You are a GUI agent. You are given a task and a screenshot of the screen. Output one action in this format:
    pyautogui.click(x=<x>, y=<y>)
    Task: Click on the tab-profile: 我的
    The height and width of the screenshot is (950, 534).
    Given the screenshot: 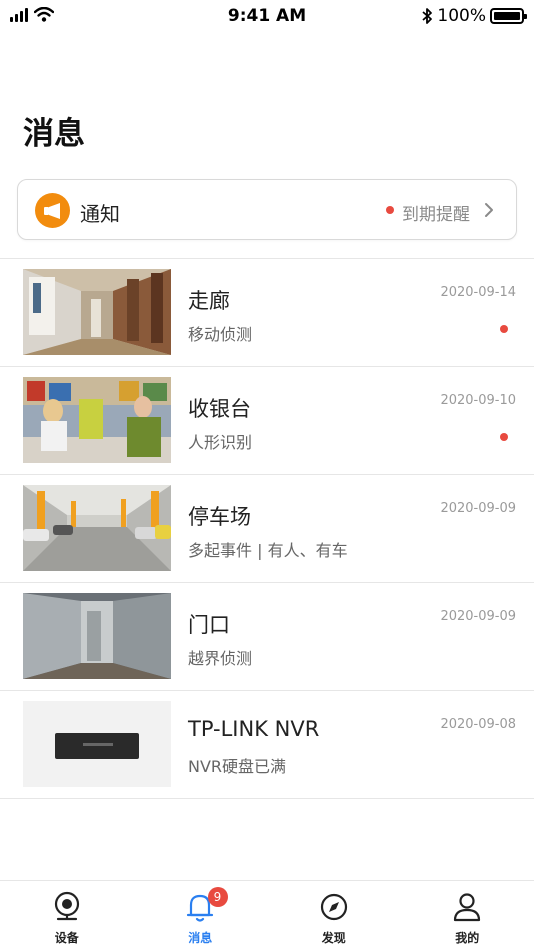 What is the action you would take?
    pyautogui.click(x=467, y=915)
    